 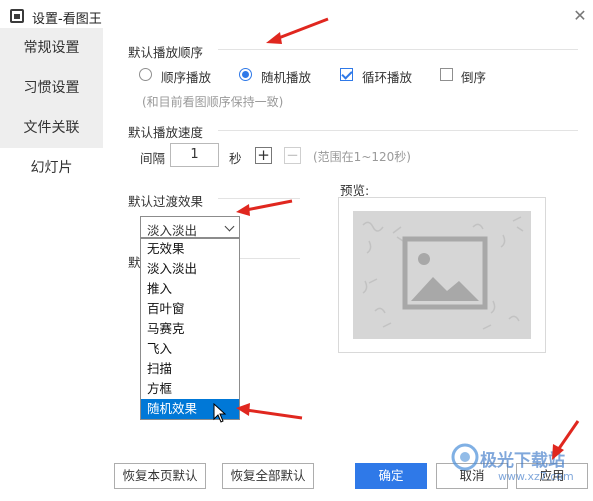 I want to click on preview-image, so click(x=442, y=275).